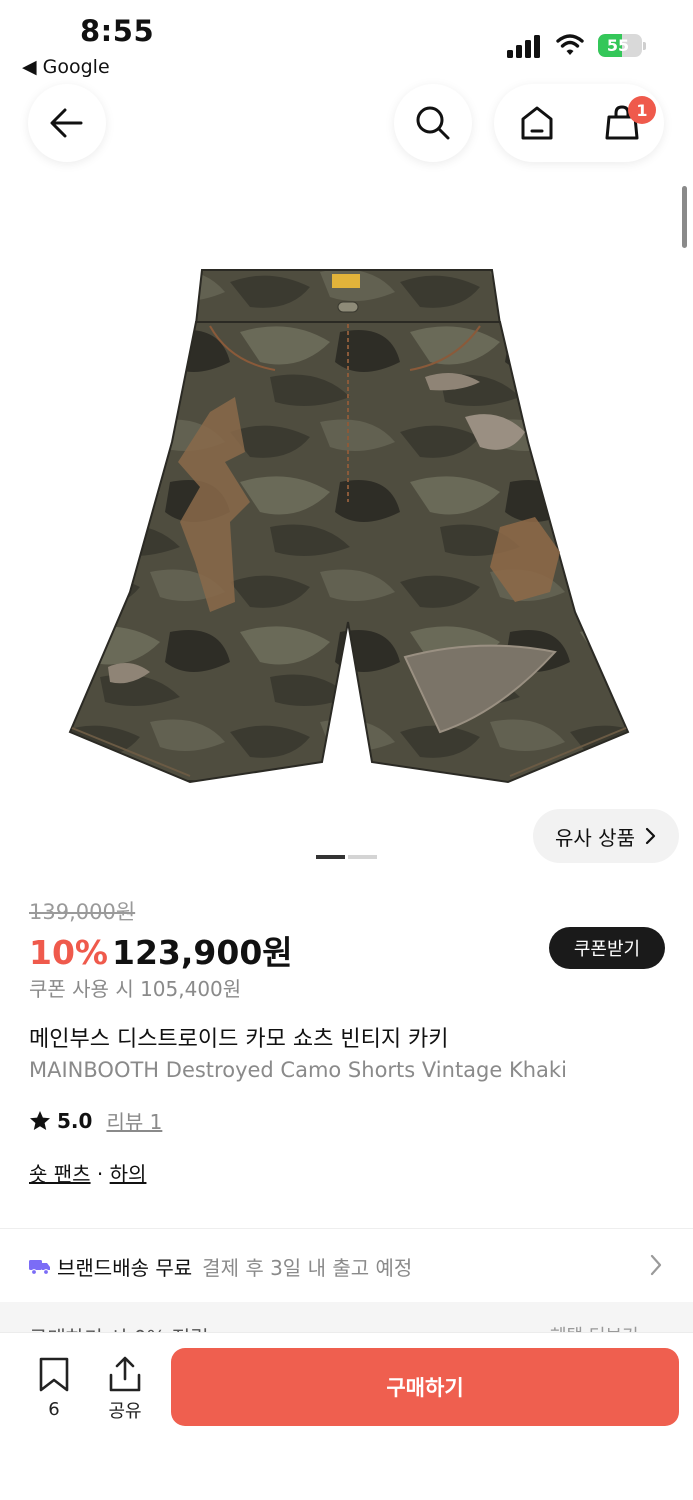  Describe the element at coordinates (594, 1327) in the screenshot. I see `benefits-more-link: 혜택 더보기` at that location.